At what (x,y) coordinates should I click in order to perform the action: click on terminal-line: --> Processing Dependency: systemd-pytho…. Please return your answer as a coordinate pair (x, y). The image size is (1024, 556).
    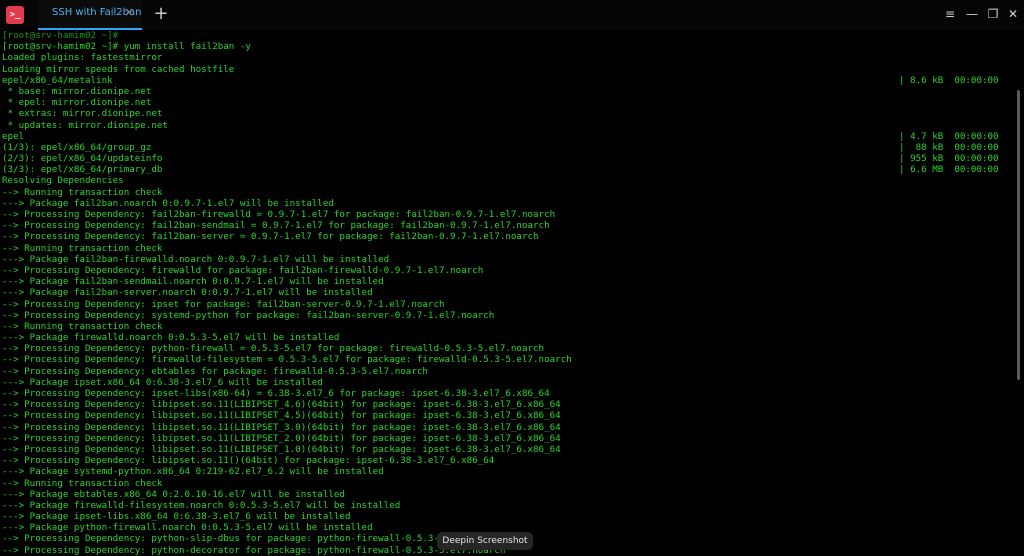
    Looking at the image, I should click on (508, 315).